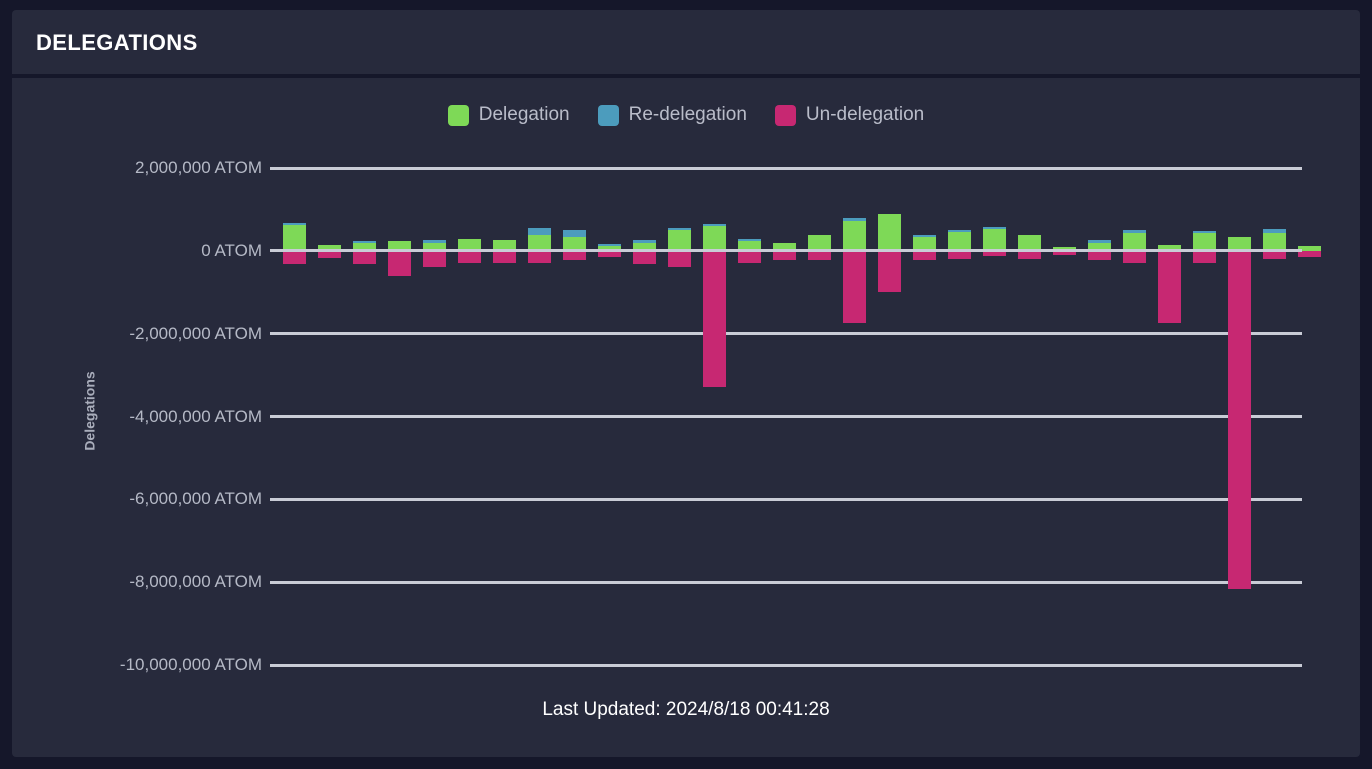 The height and width of the screenshot is (769, 1372). I want to click on legend-item-redelegation: Re-delegation, so click(672, 115).